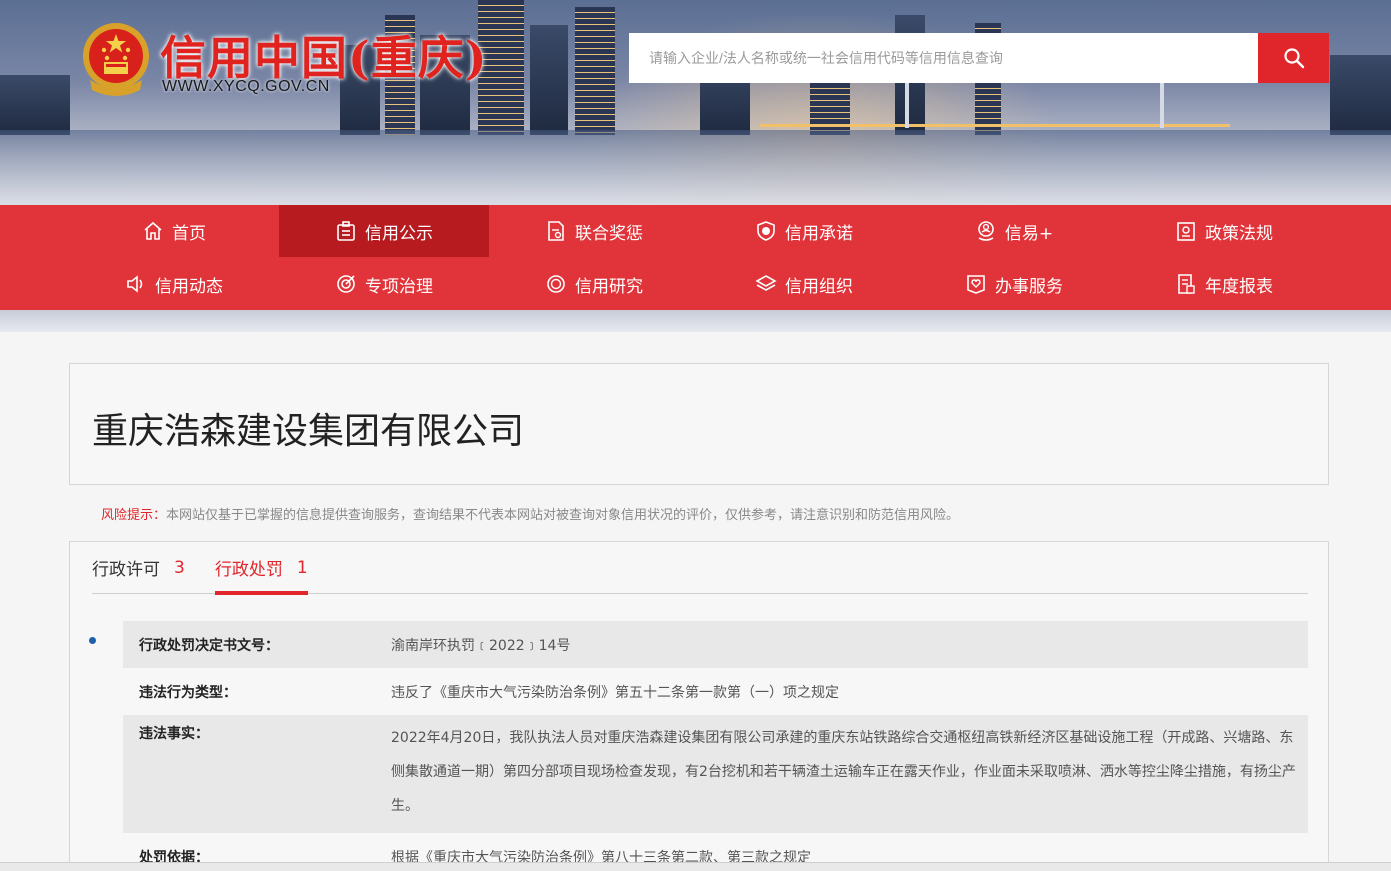  Describe the element at coordinates (1186, 231) in the screenshot. I see `certificate-icon` at that location.